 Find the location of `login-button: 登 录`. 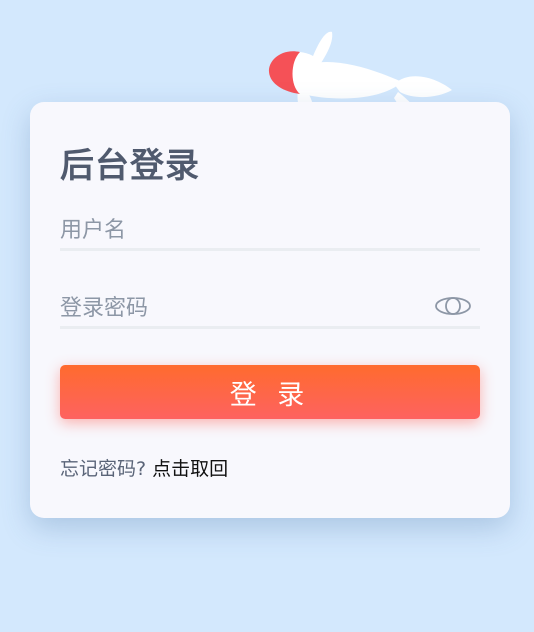

login-button: 登 录 is located at coordinates (270, 392).